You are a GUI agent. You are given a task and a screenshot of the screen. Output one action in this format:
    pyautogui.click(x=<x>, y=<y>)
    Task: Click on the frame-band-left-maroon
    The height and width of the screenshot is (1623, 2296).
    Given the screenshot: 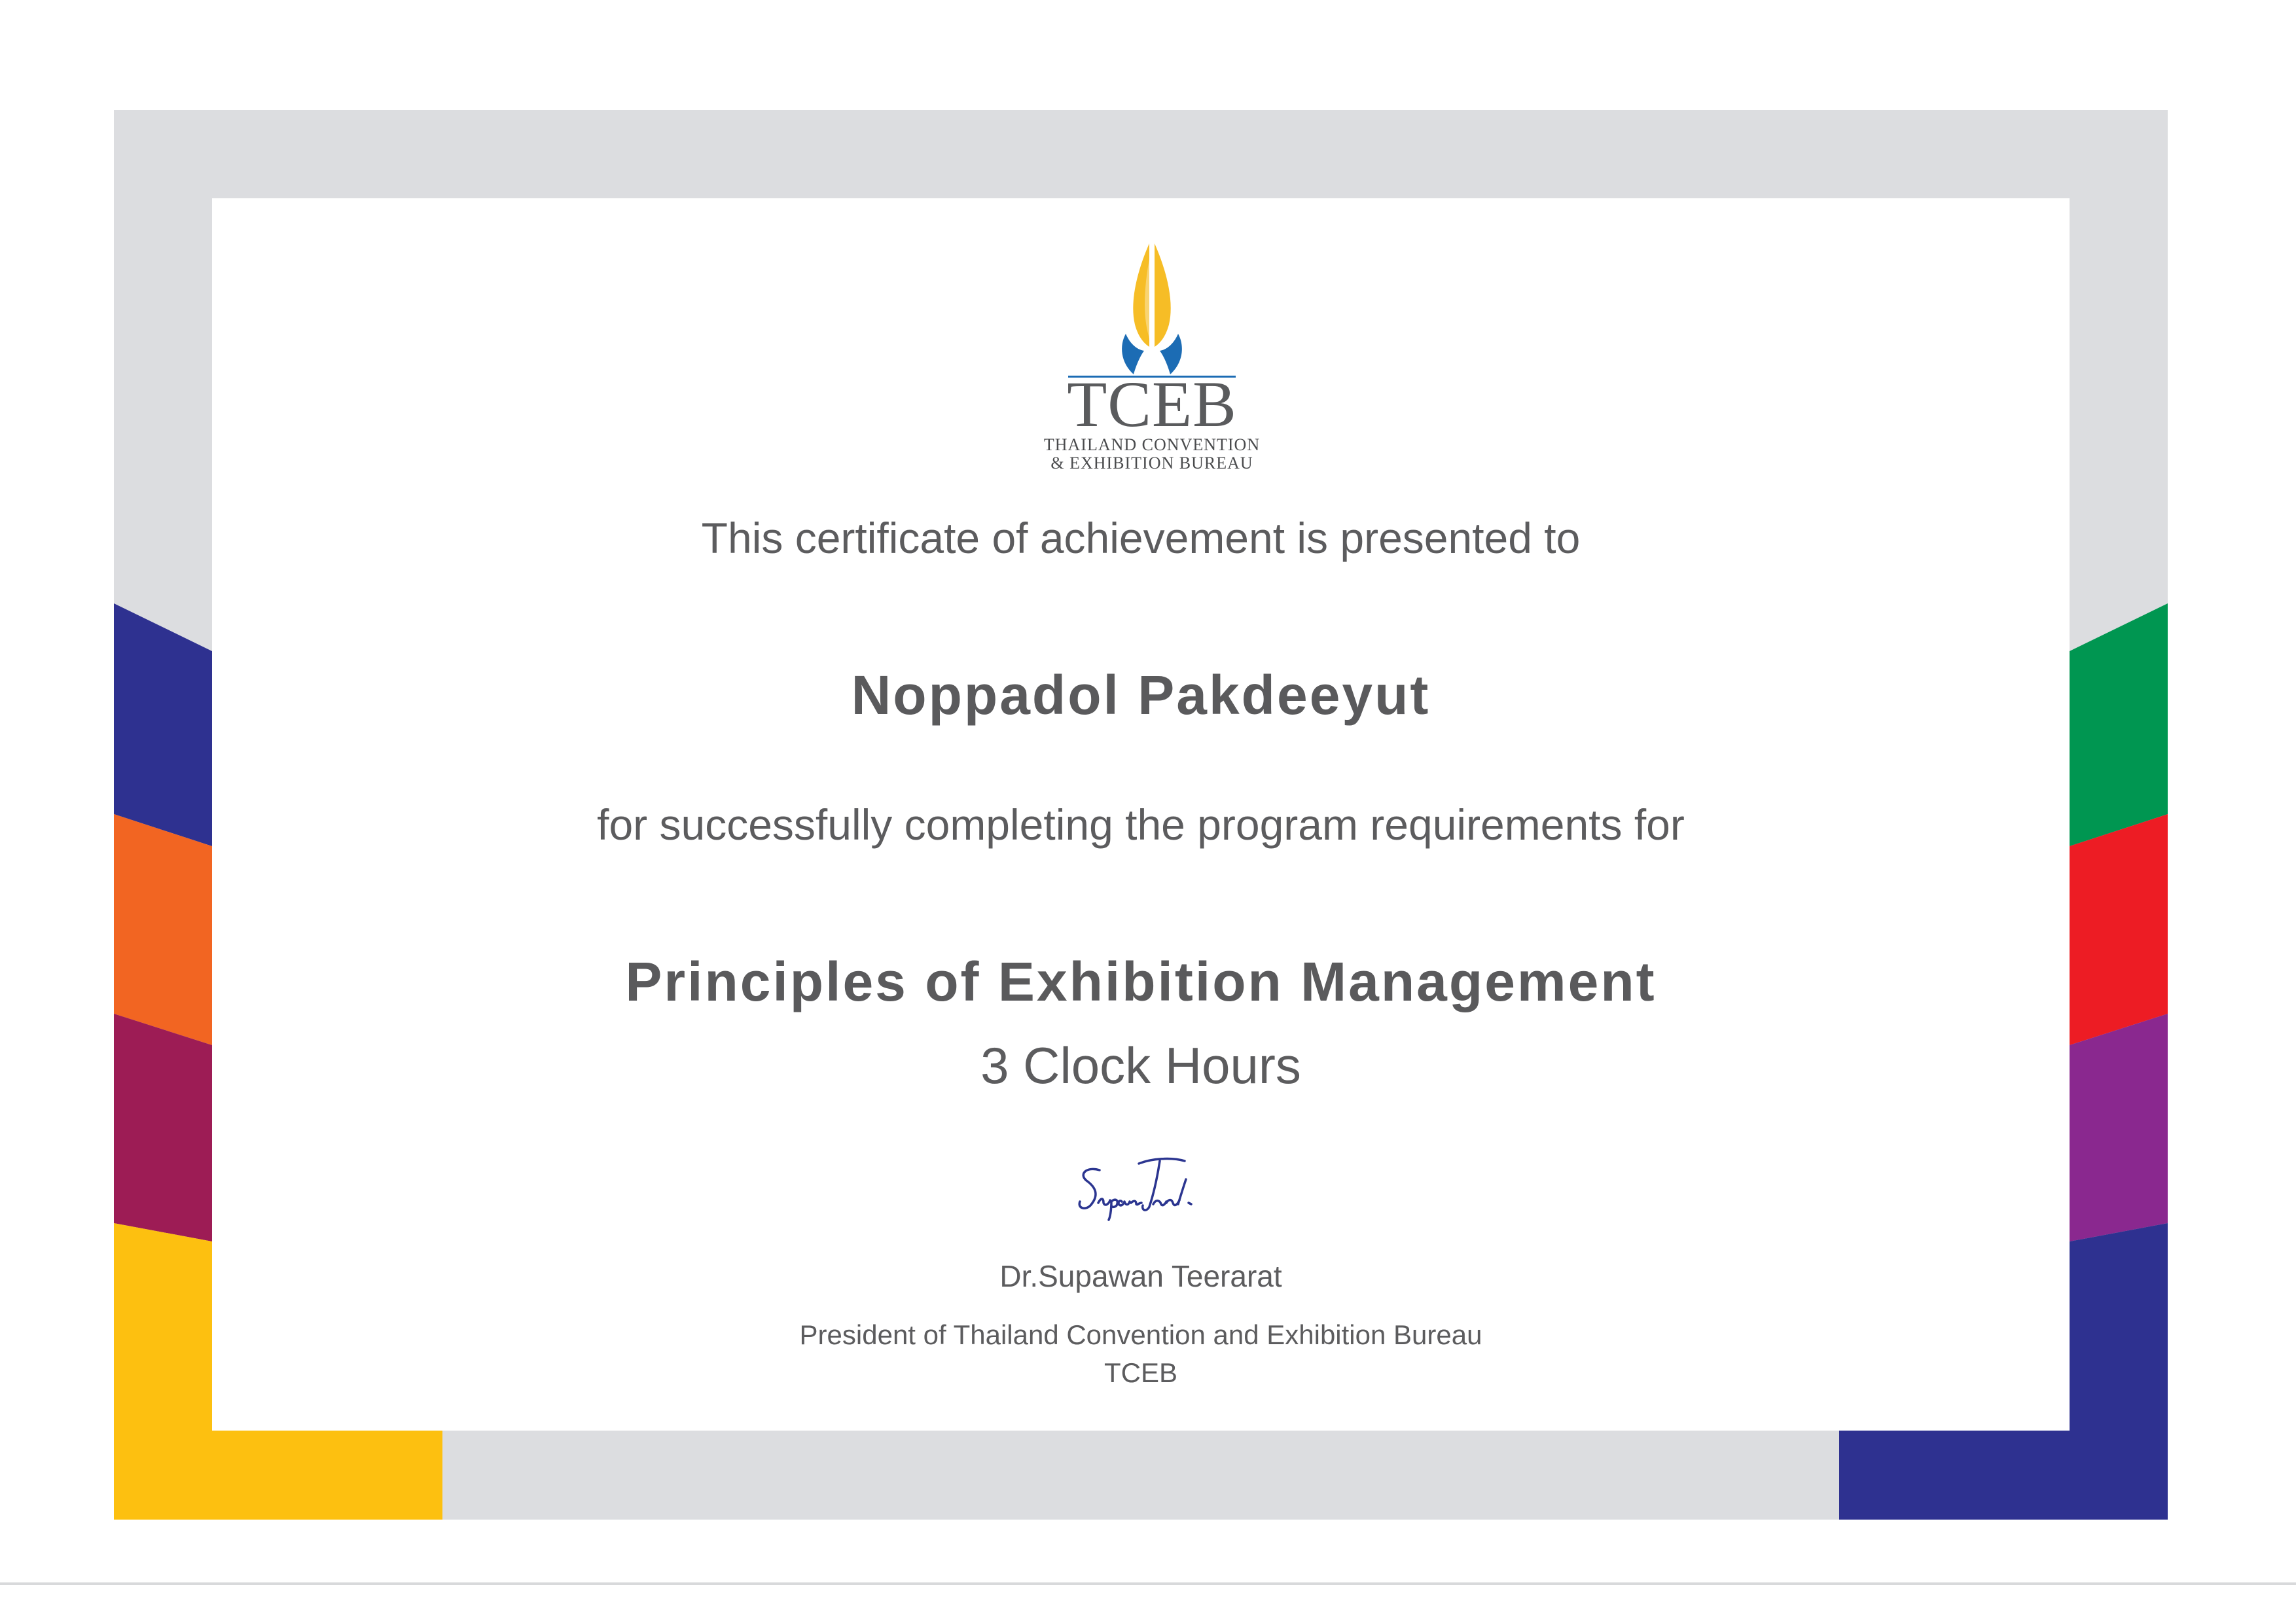 What is the action you would take?
    pyautogui.click(x=163, y=1127)
    